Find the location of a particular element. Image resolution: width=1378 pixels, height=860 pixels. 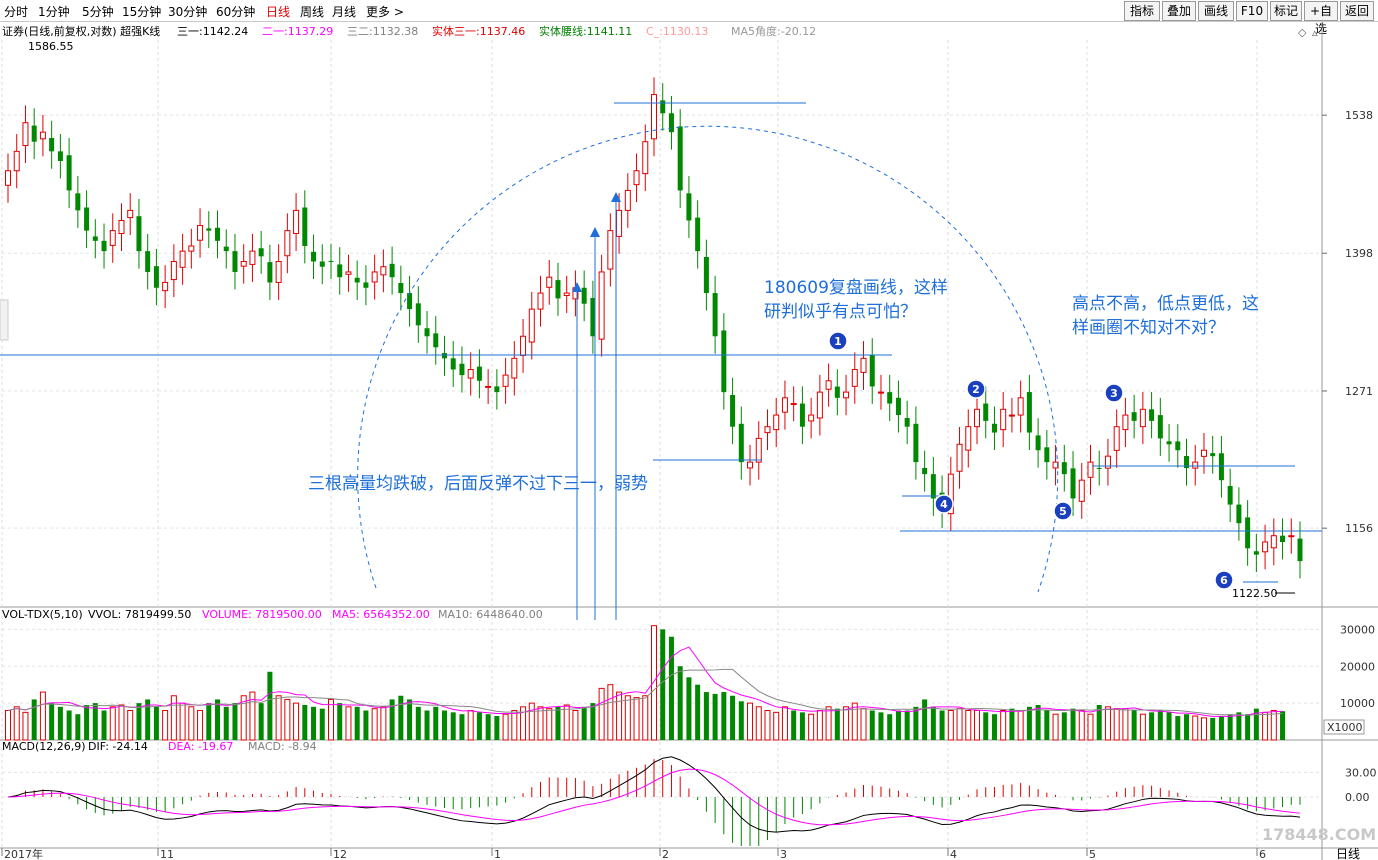

timeframe-4: 30分钟 is located at coordinates (187, 11).